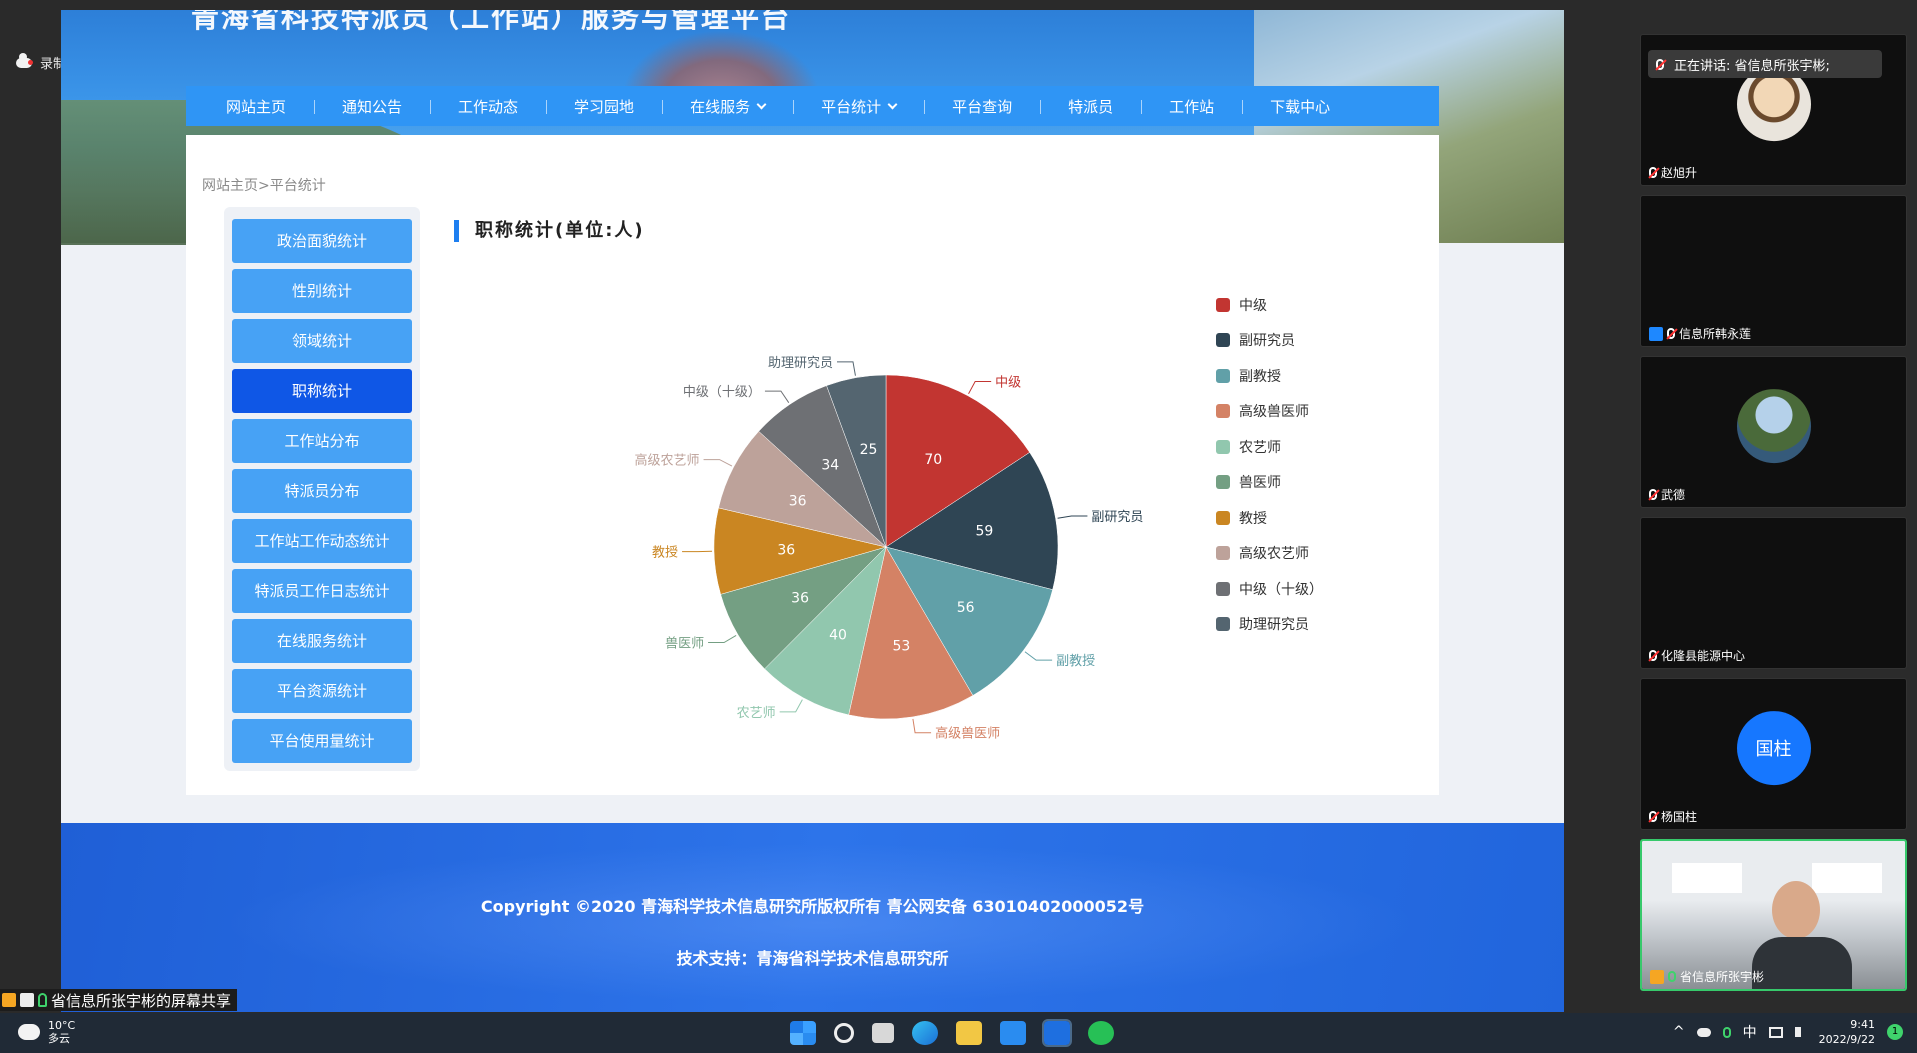 Image resolution: width=1917 pixels, height=1053 pixels. Describe the element at coordinates (844, 1033) in the screenshot. I see `search-icon` at that location.